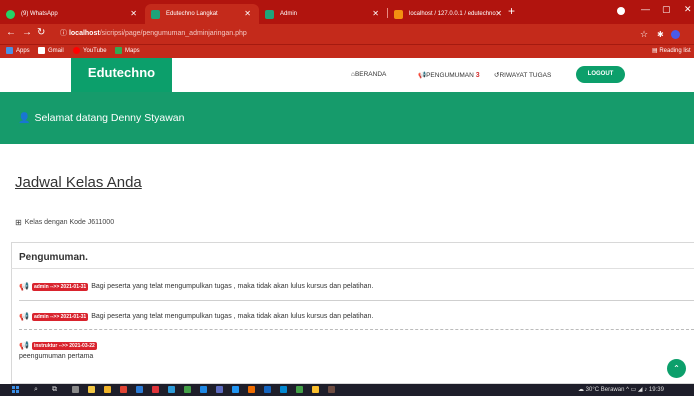 The image size is (694, 396). I want to click on nav-beranda: ⌂ BERANDA, so click(368, 74).